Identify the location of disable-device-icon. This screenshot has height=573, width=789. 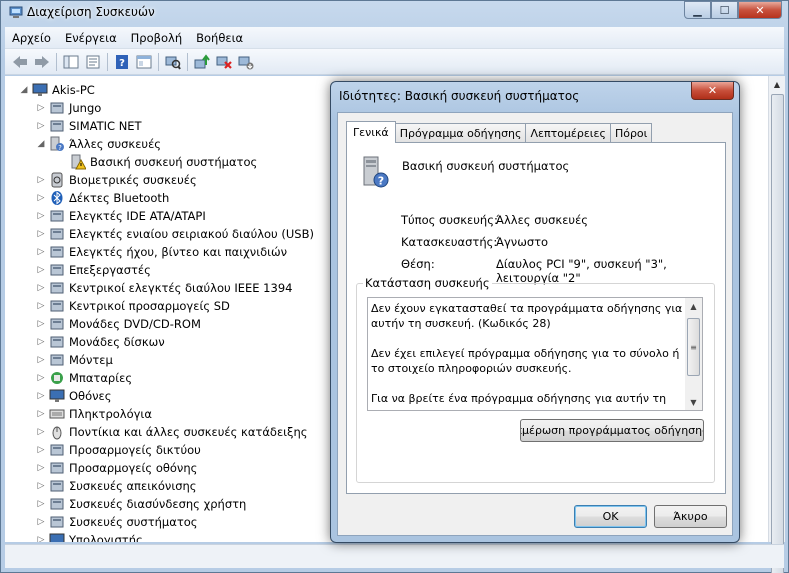
(246, 62).